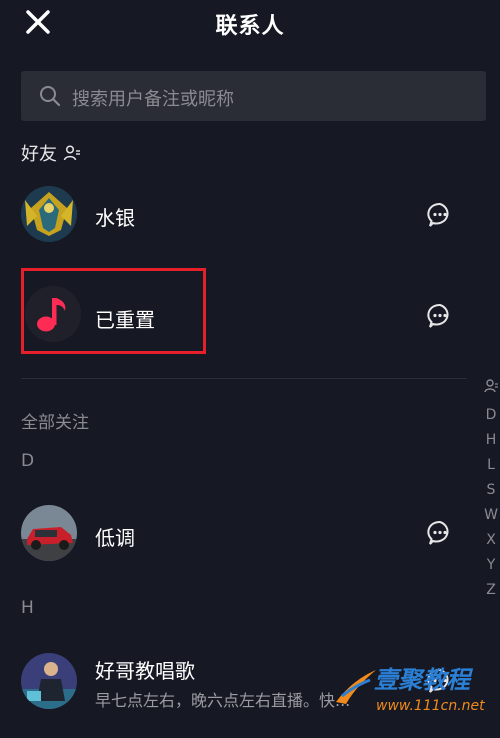 The height and width of the screenshot is (738, 500). I want to click on list-item-friend-1: 水银, so click(240, 215).